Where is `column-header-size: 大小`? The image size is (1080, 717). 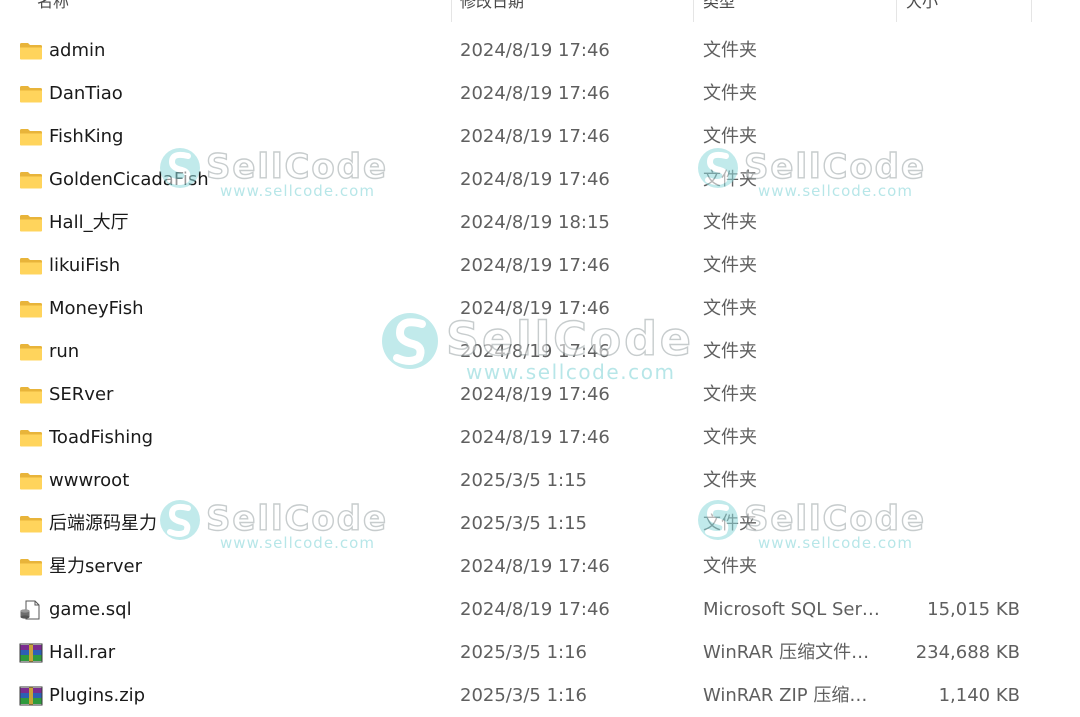
column-header-size: 大小 is located at coordinates (922, 9).